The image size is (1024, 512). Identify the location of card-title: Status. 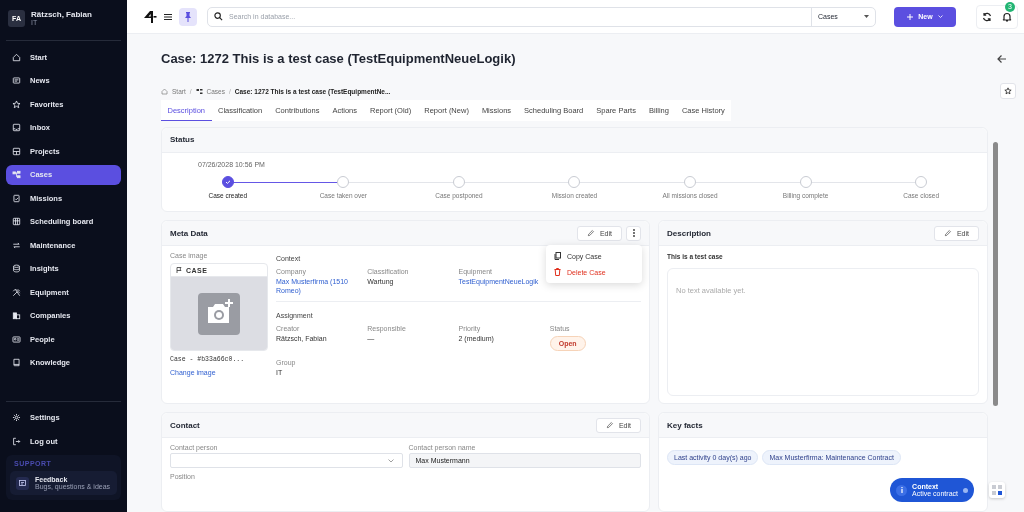
(182, 140).